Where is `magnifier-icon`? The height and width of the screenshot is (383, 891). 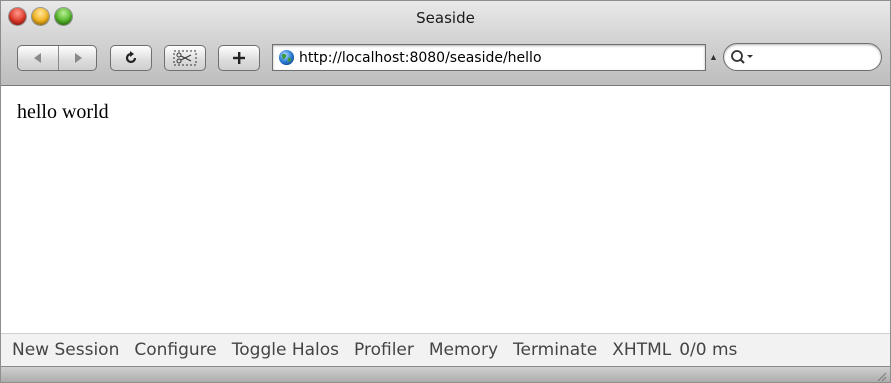
magnifier-icon is located at coordinates (742, 57).